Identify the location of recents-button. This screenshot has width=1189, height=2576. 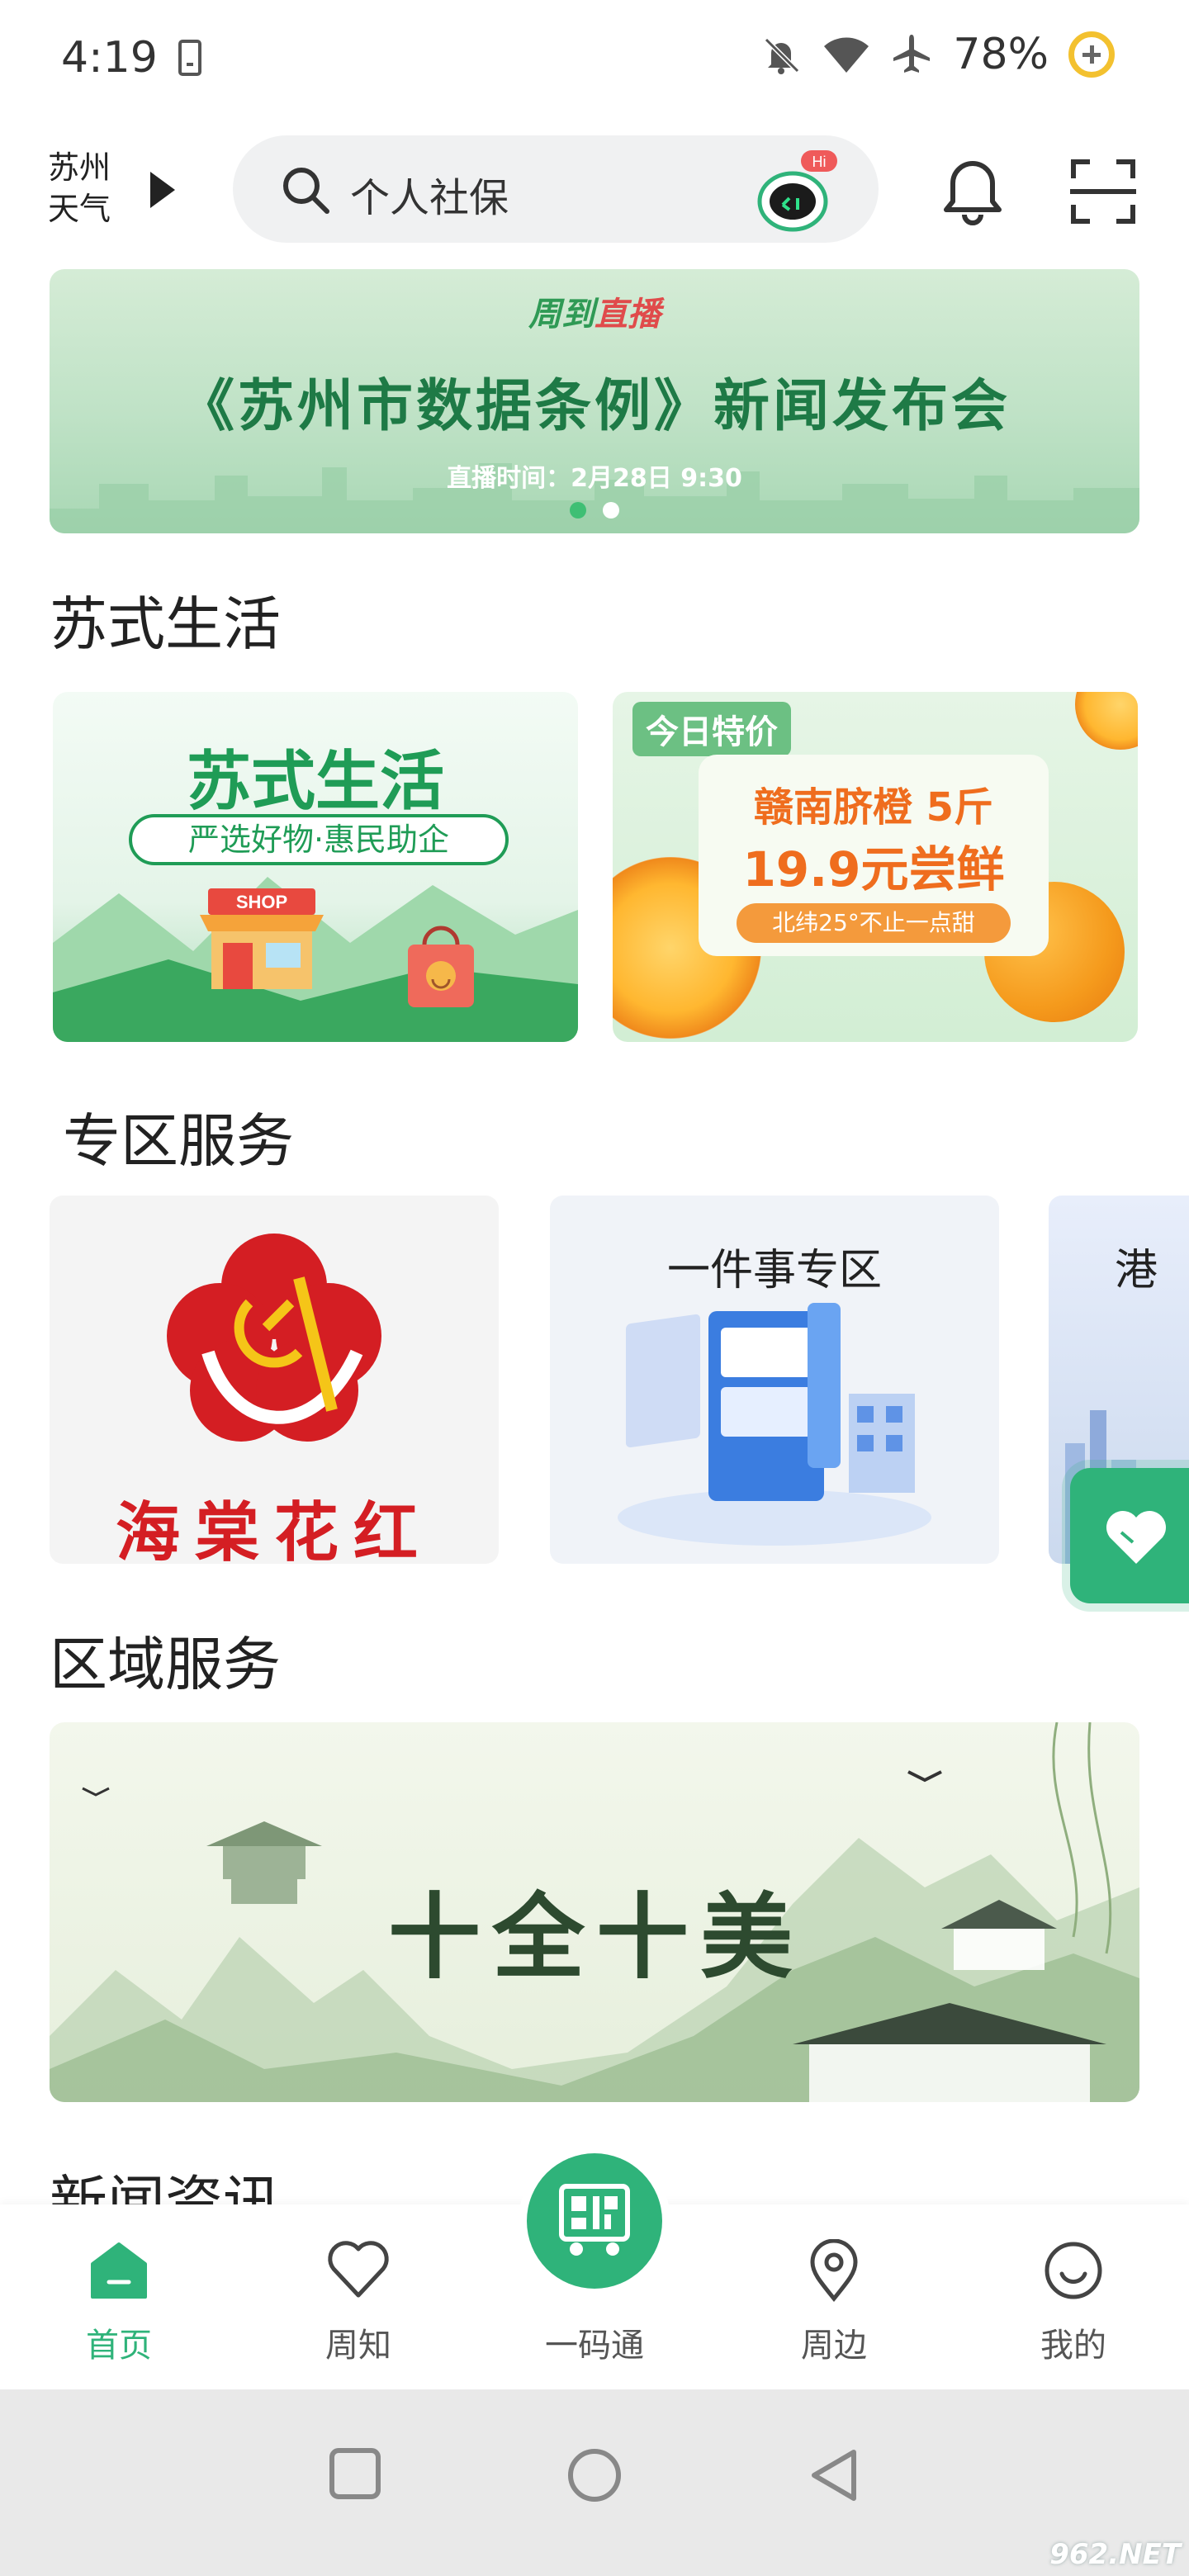
(355, 2473).